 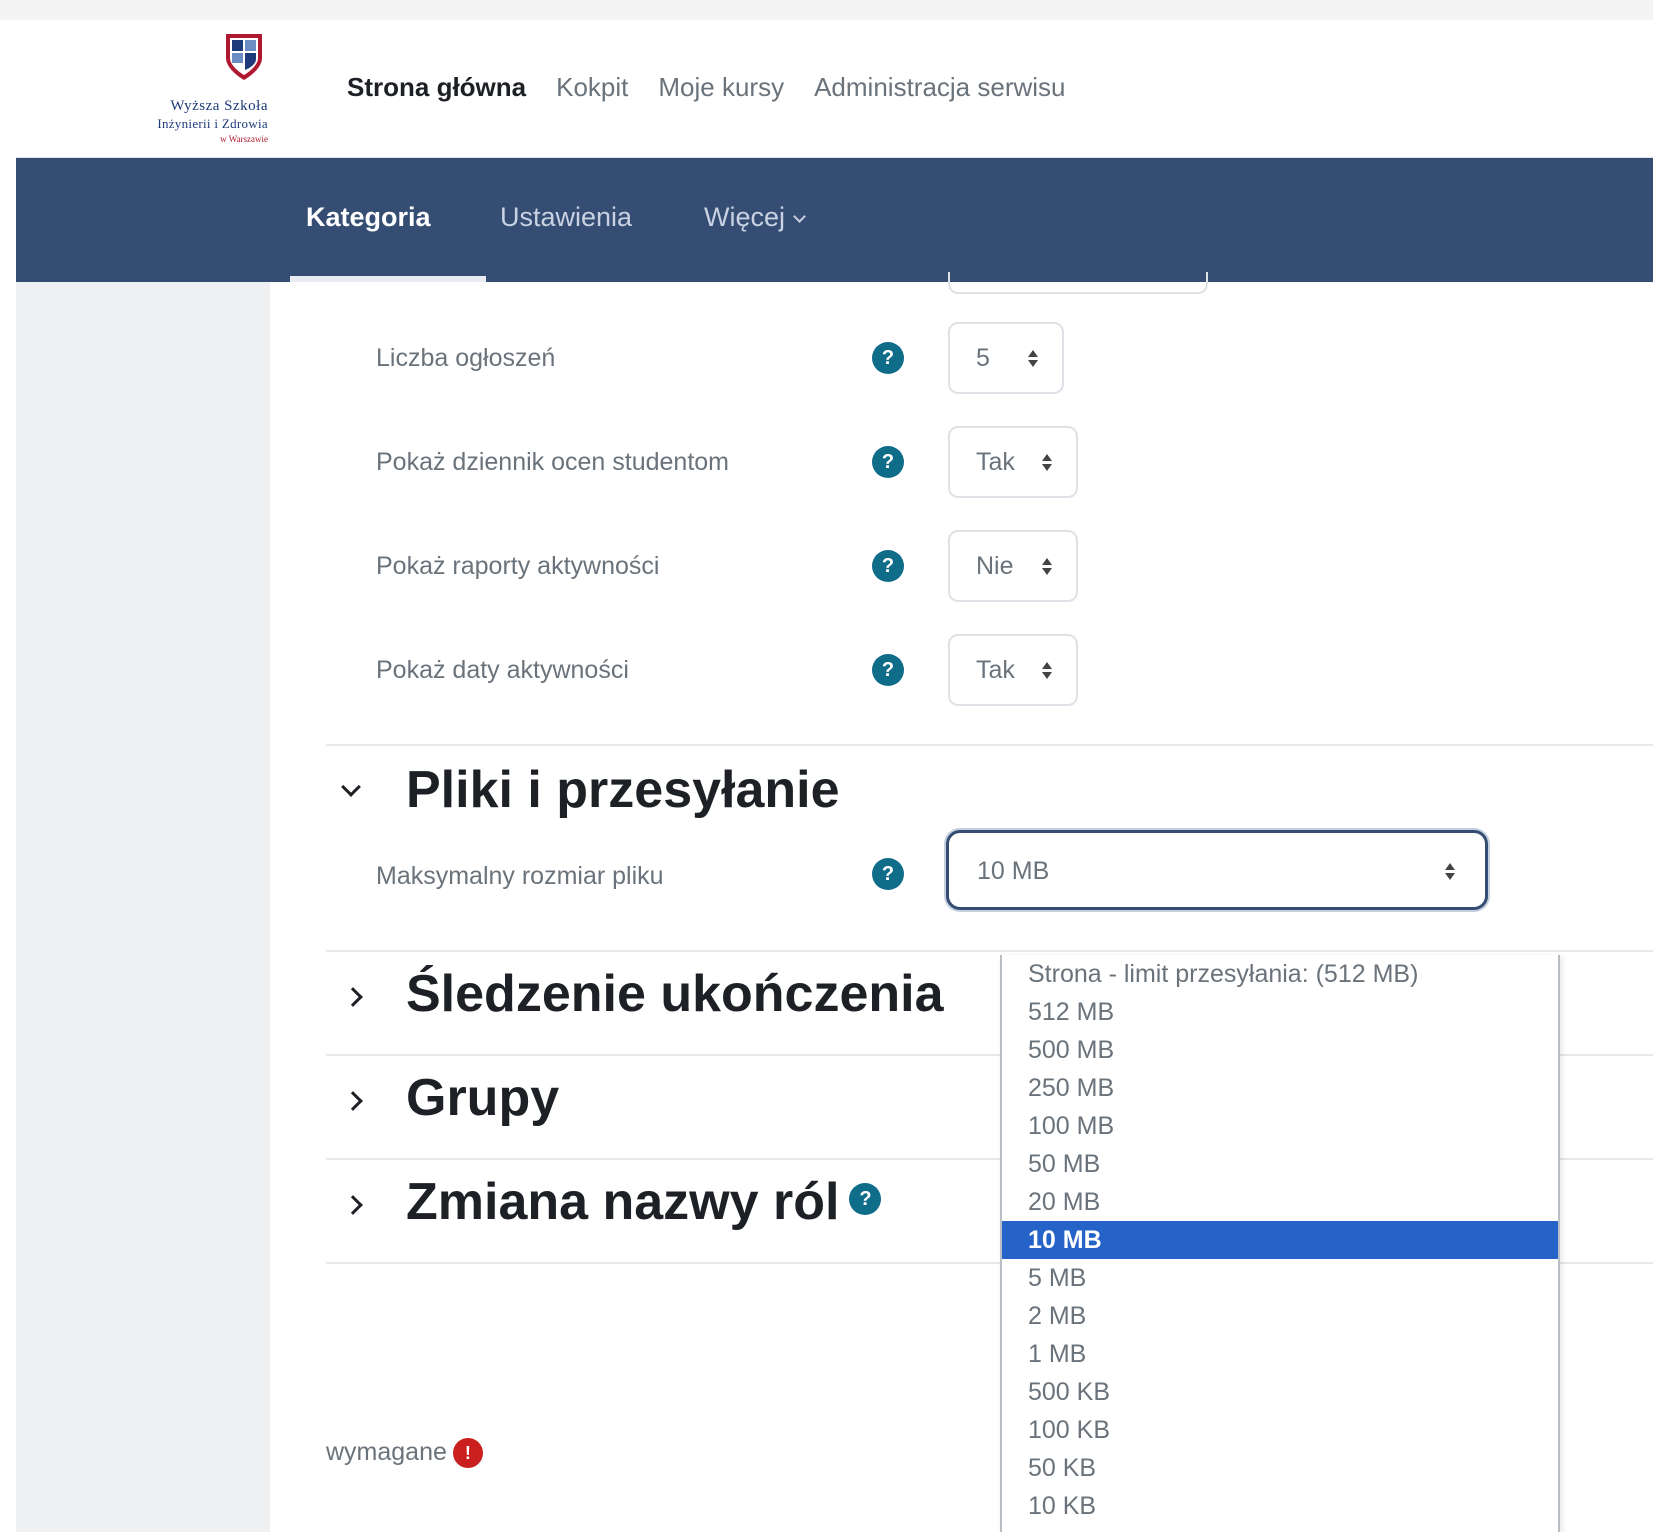 What do you see at coordinates (244, 57) in the screenshot?
I see `crest-icon` at bounding box center [244, 57].